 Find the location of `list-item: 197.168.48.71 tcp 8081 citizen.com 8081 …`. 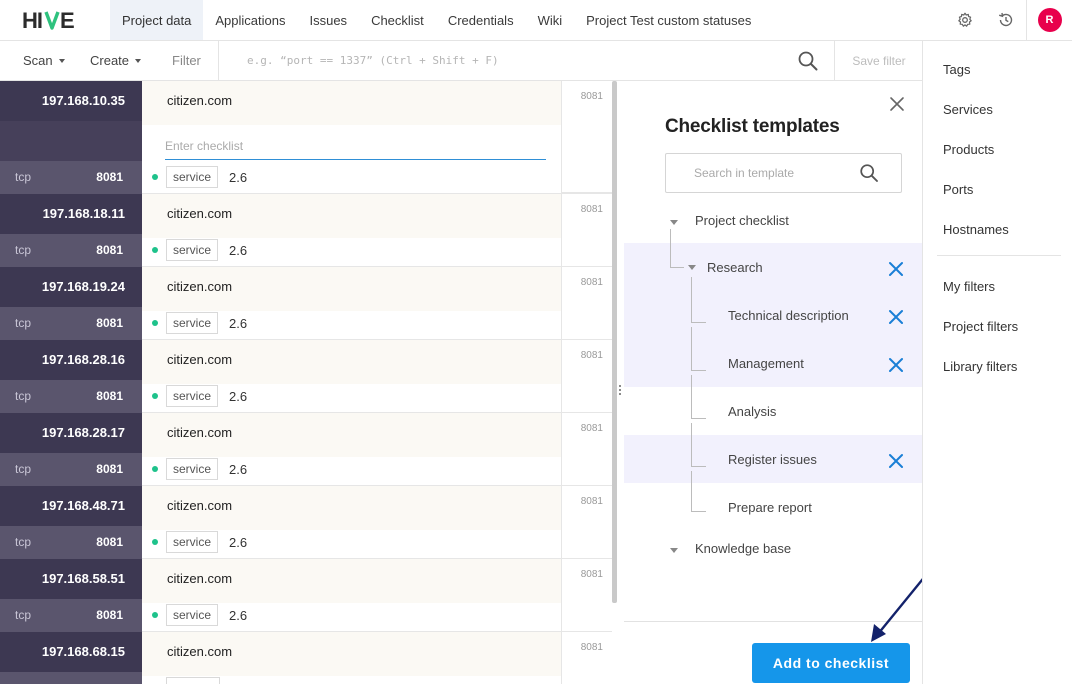

list-item: 197.168.48.71 tcp 8081 citizen.com 8081 … is located at coordinates (306, 522).